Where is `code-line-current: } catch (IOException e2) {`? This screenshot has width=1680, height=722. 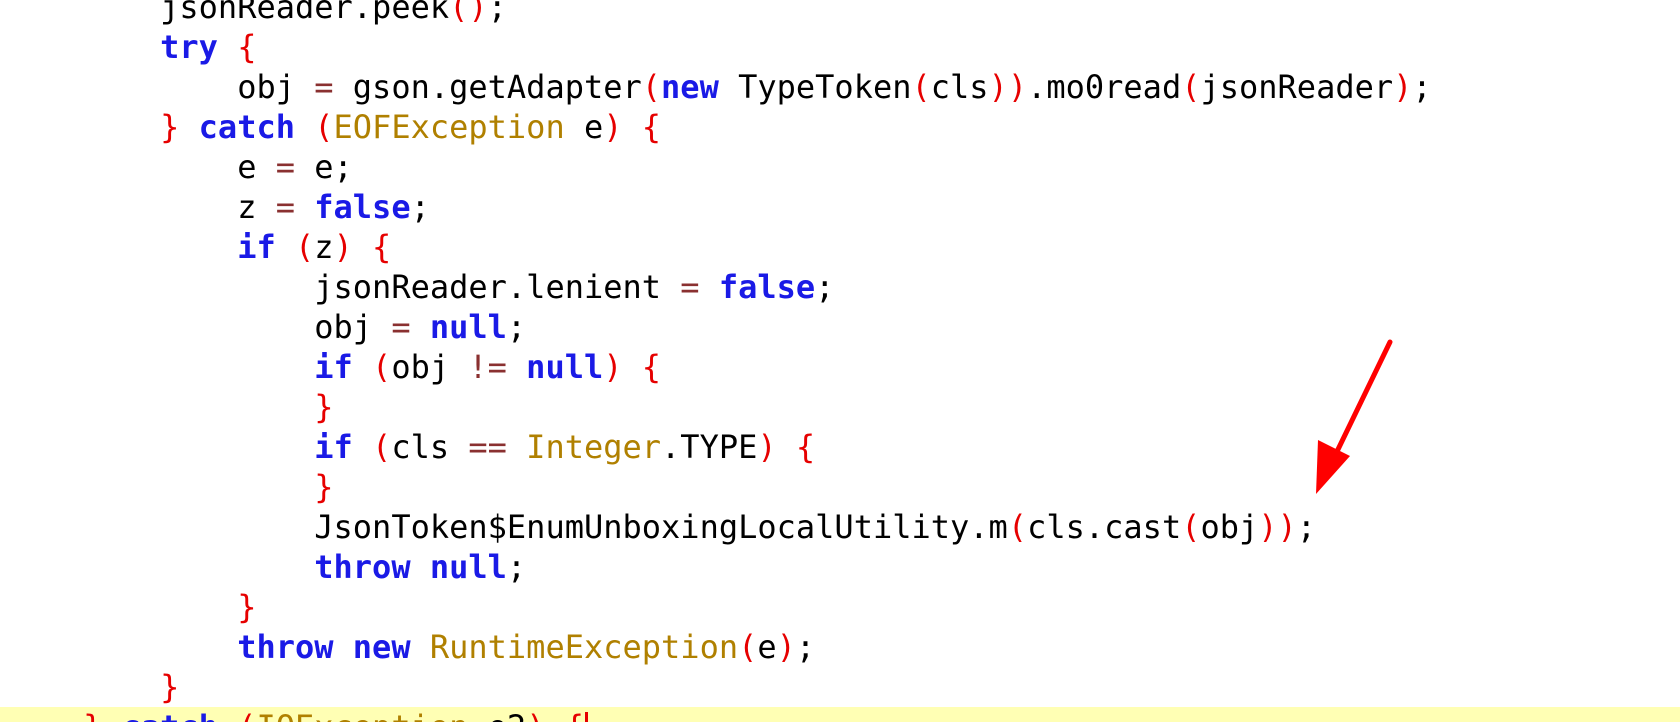
code-line-current: } catch (IOException e2) { is located at coordinates (840, 714).